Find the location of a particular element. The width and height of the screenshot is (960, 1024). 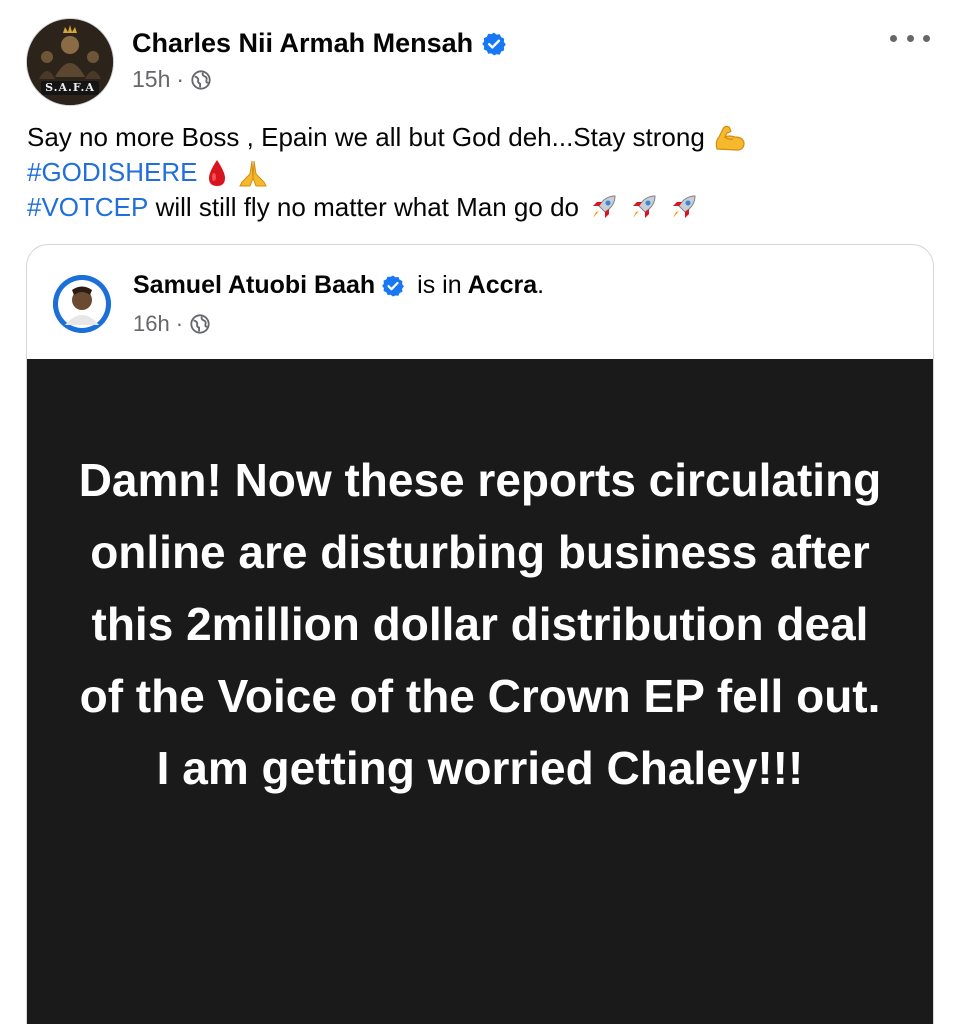

author-name-row: Charles Nii Armah Mensah is located at coordinates (319, 43).